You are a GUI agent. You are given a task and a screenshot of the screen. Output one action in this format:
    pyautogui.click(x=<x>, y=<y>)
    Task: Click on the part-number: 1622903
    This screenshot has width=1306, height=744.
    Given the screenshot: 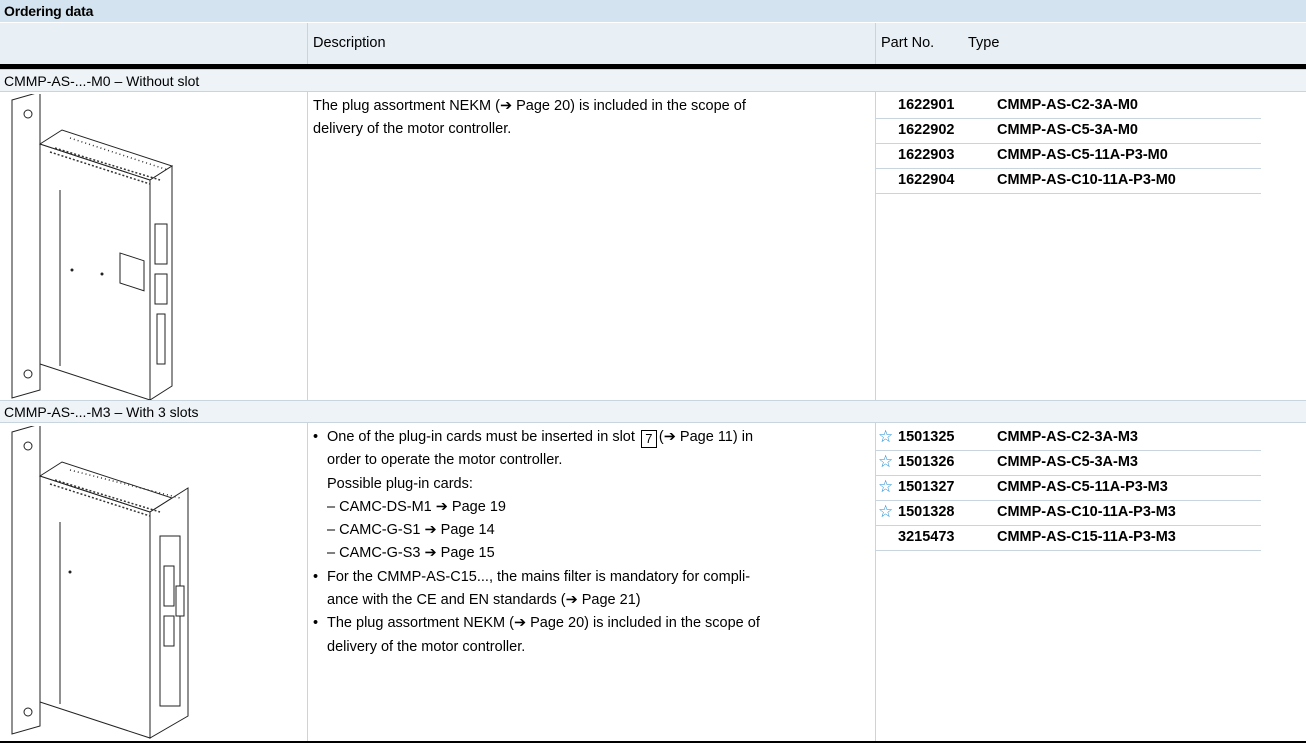 What is the action you would take?
    pyautogui.click(x=926, y=155)
    